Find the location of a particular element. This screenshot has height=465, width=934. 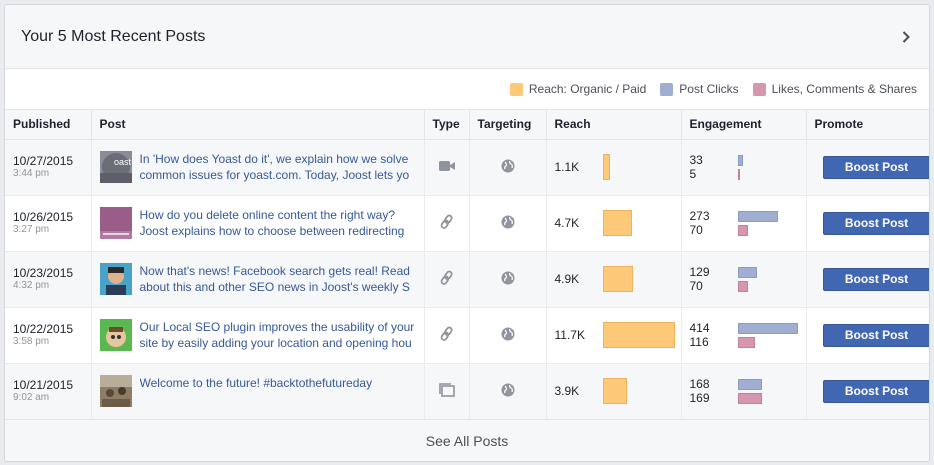

published-cell: 10/27/2015 3:44 pm is located at coordinates (48, 167).